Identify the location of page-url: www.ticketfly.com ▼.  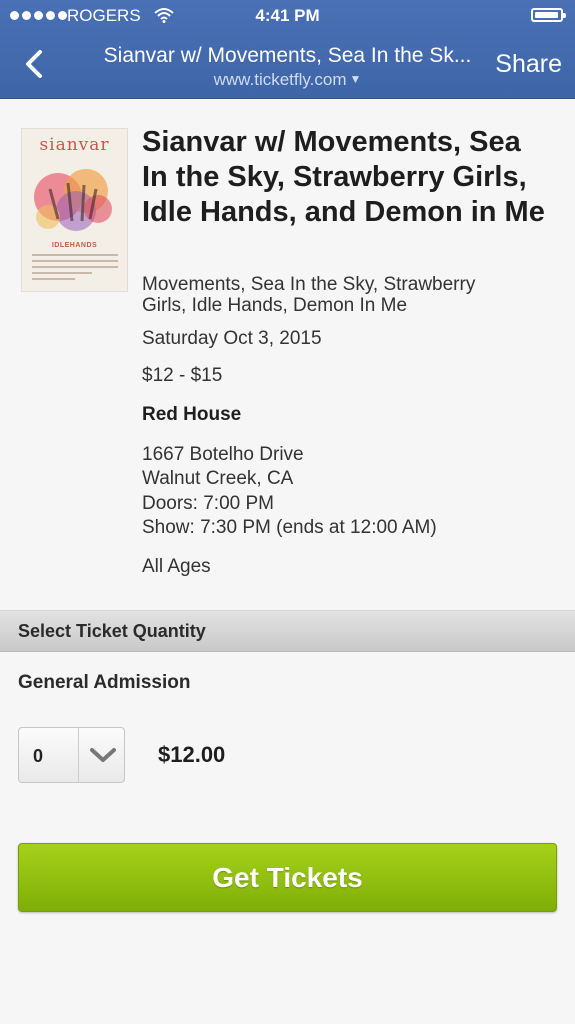
(287, 80).